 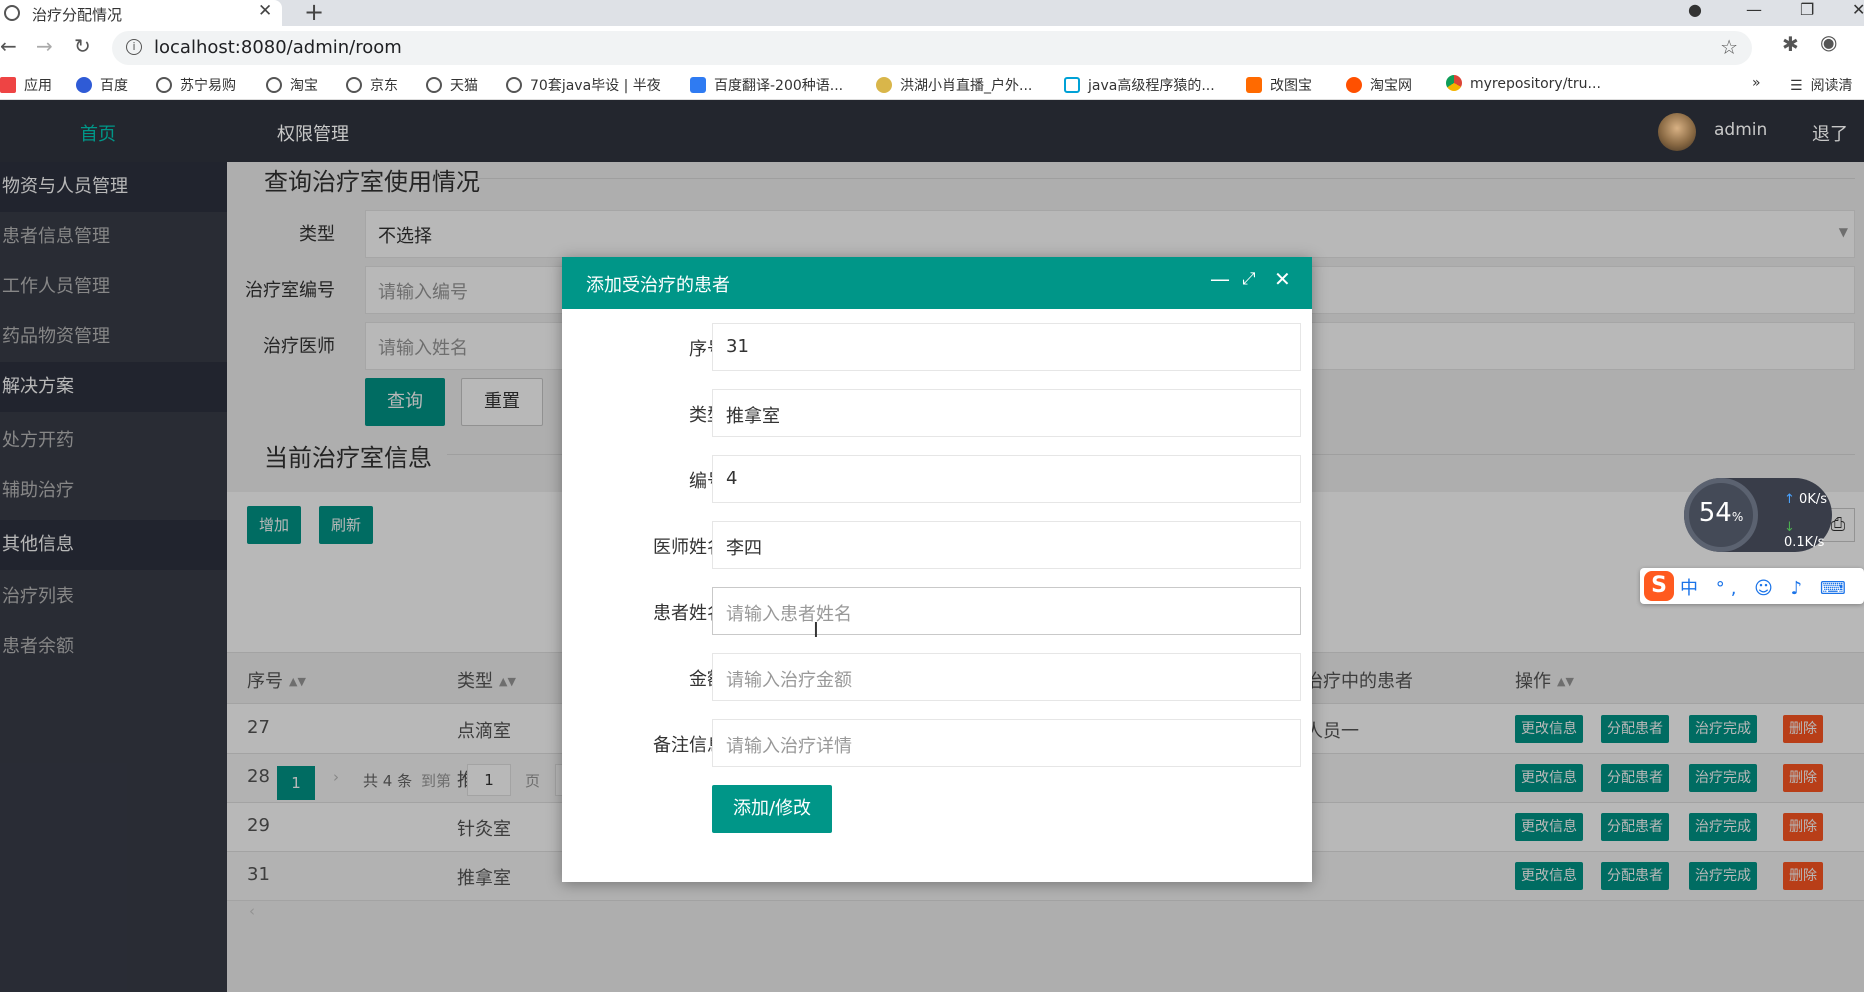 I want to click on extensions-icon: ✱, so click(x=1790, y=44).